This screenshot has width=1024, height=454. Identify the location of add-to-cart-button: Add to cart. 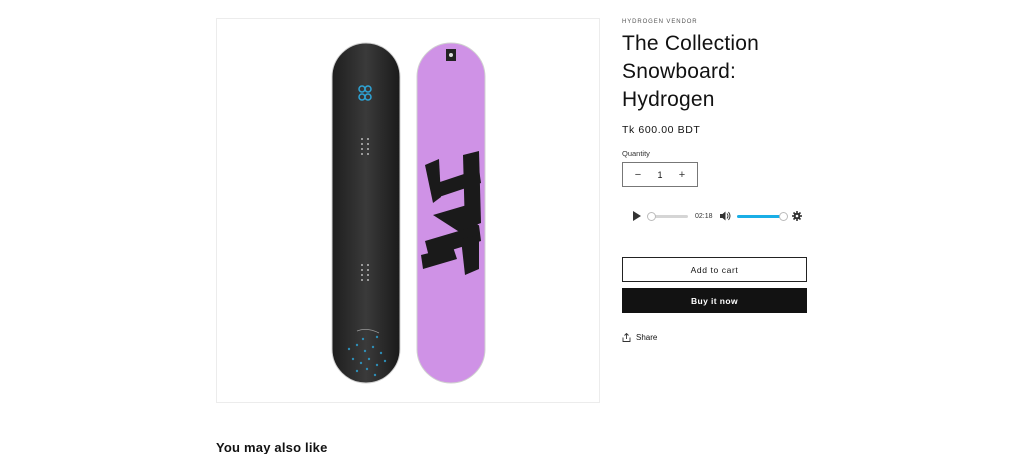
(714, 269).